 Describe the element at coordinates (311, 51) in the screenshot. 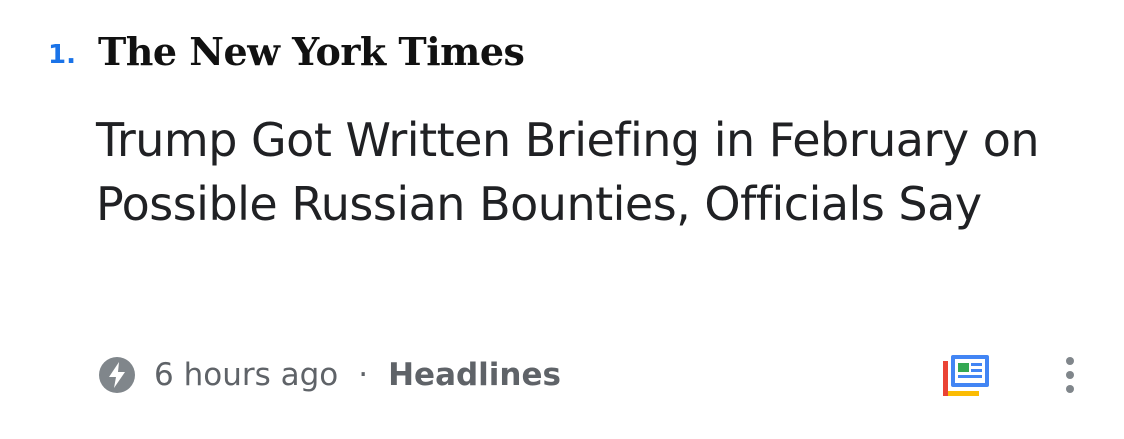

I see `source-logo: The New York Times` at that location.